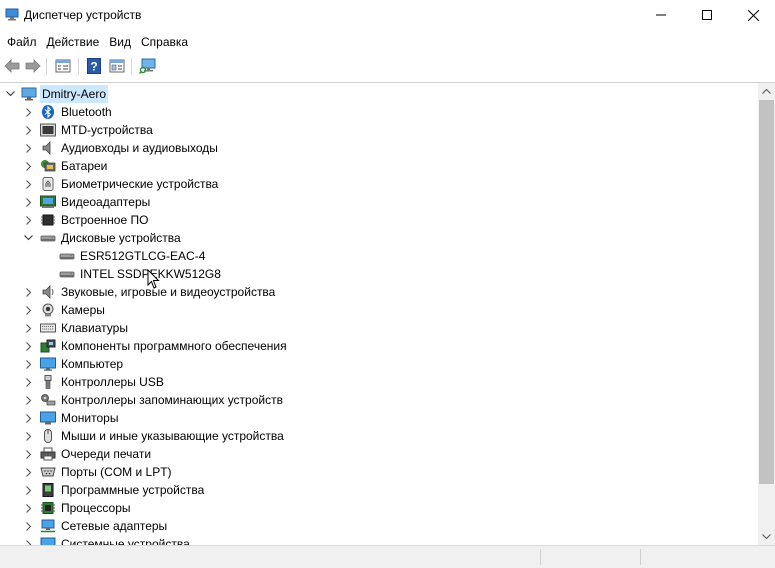  I want to click on help-button: ?, so click(94, 66).